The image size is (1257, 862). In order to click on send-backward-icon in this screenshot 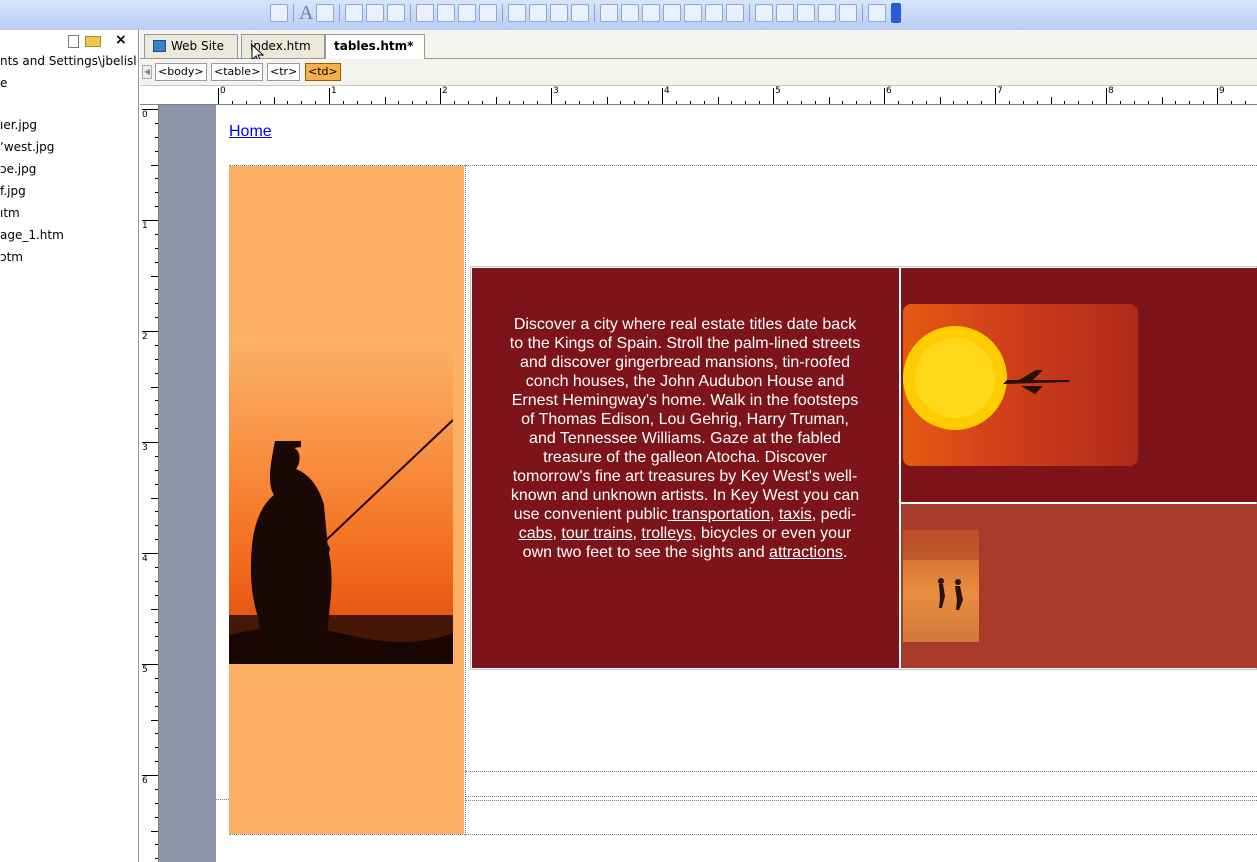, I will do `click(396, 13)`.